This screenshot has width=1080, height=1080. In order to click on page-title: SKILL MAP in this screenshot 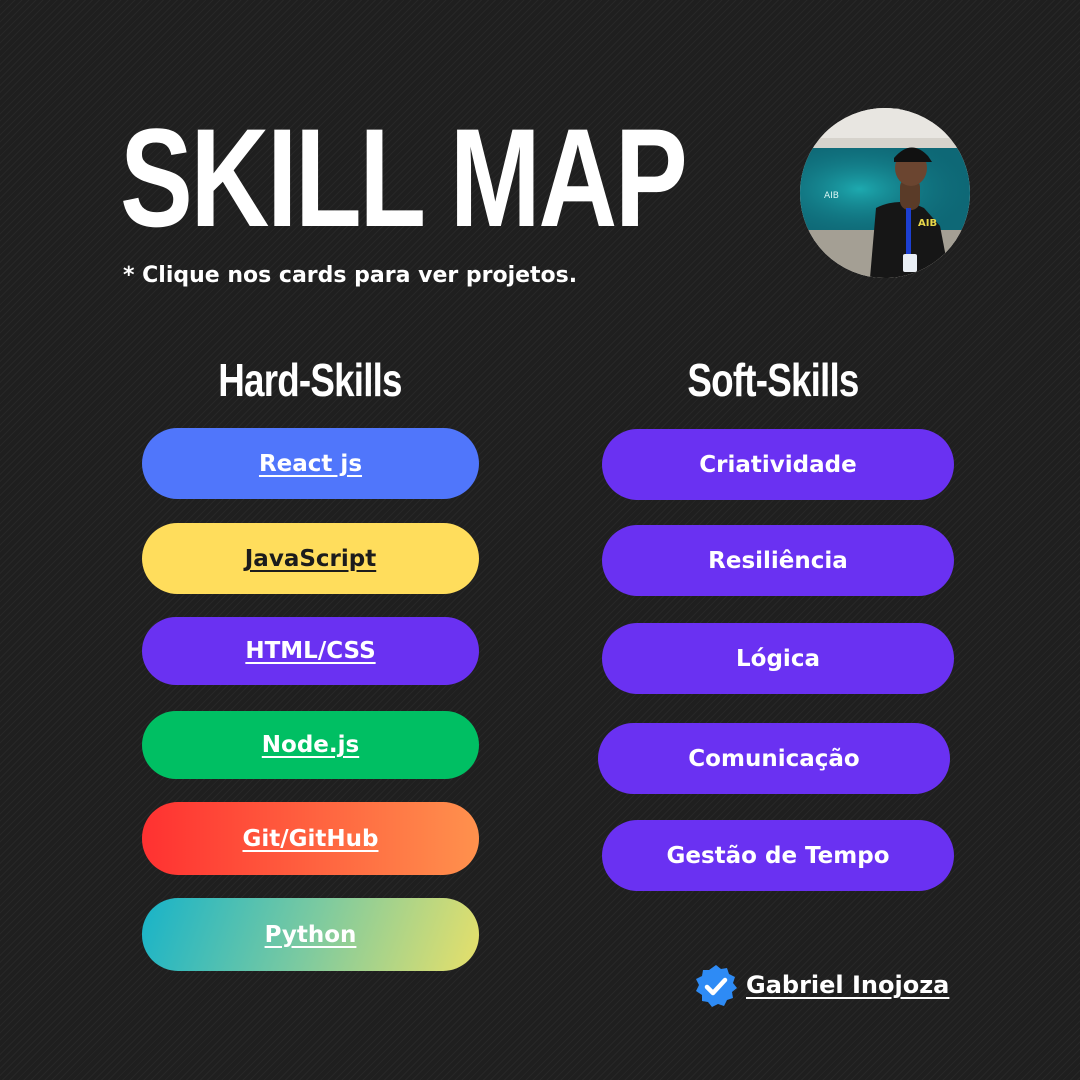, I will do `click(404, 177)`.